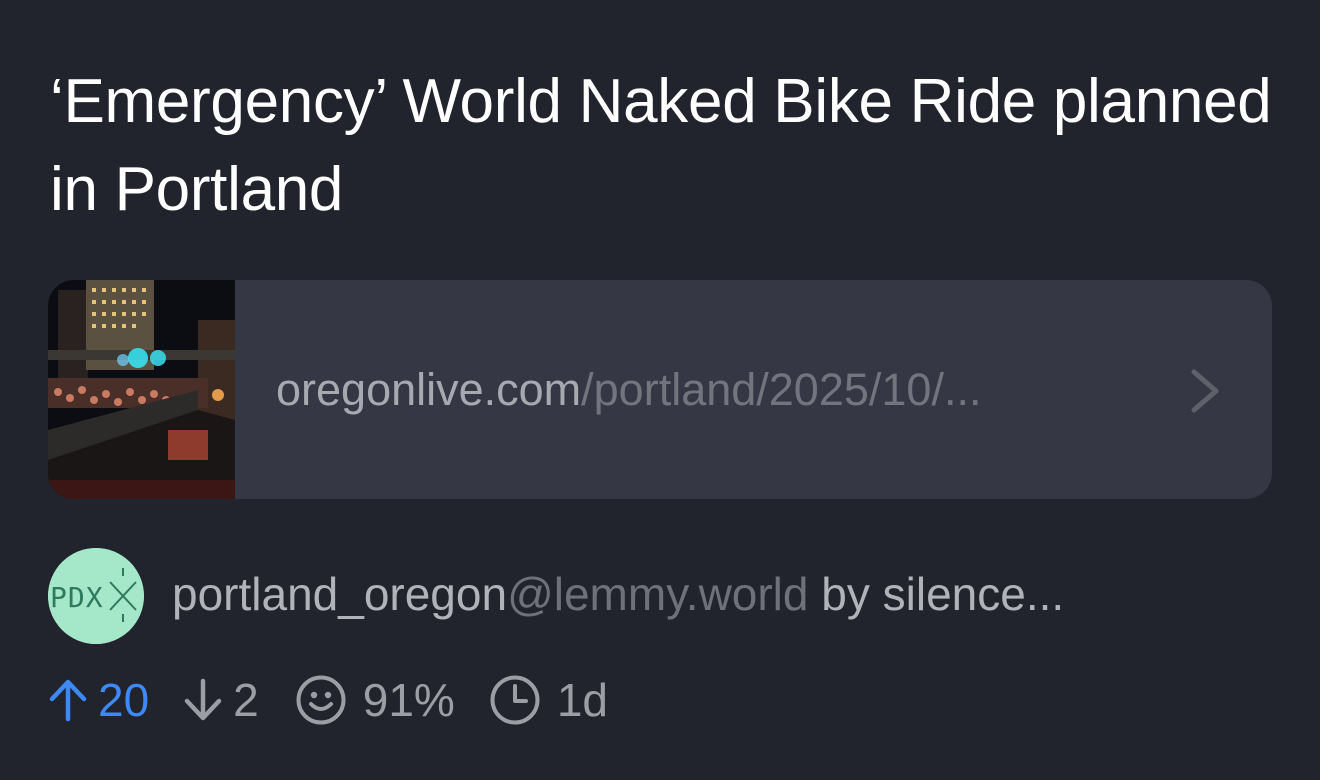  What do you see at coordinates (68, 700) in the screenshot?
I see `arrow-up-icon` at bounding box center [68, 700].